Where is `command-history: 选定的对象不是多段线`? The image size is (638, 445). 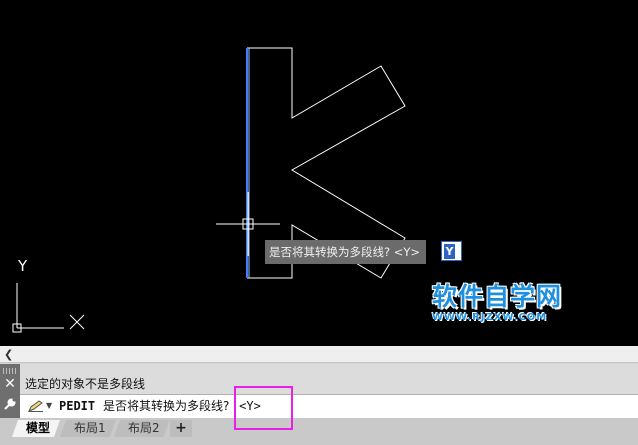
command-history: 选定的对象不是多段线 is located at coordinates (319, 379).